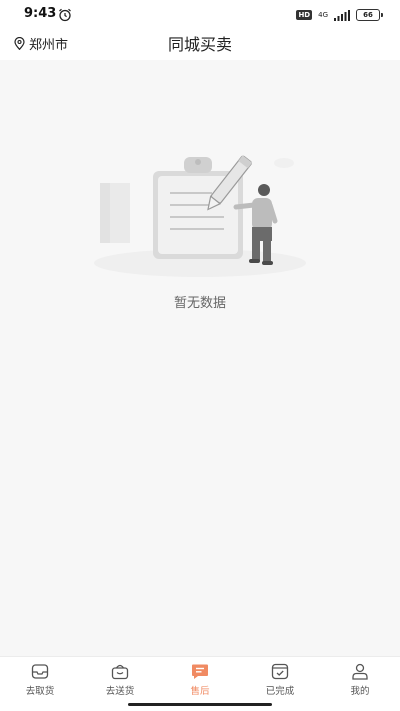  I want to click on inbox-tray-icon, so click(40, 671).